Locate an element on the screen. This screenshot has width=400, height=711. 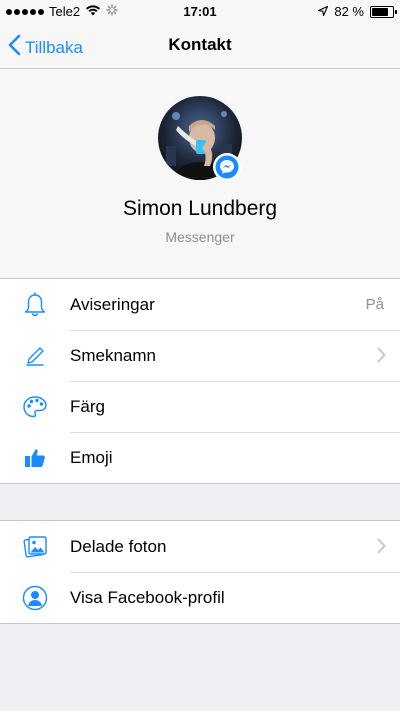
row-label: Delade foton is located at coordinates (118, 546).